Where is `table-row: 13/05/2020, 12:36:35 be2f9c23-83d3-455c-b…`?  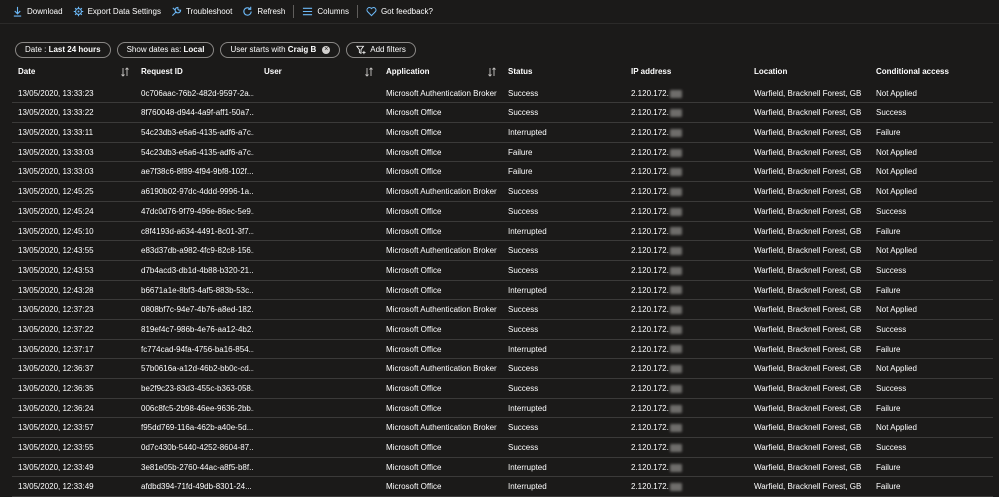 table-row: 13/05/2020, 12:36:35 be2f9c23-83d3-455c-b… is located at coordinates (499, 389).